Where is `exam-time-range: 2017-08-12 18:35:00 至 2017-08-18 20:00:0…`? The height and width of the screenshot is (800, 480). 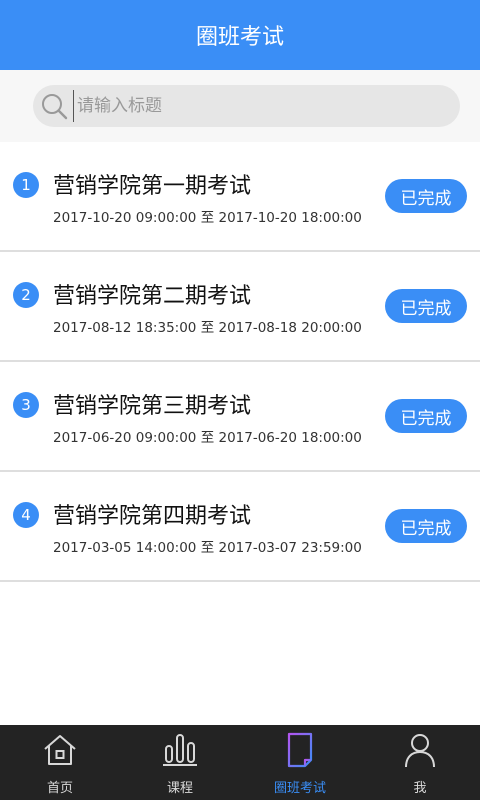 exam-time-range: 2017-08-12 18:35:00 至 2017-08-18 20:00:0… is located at coordinates (207, 326).